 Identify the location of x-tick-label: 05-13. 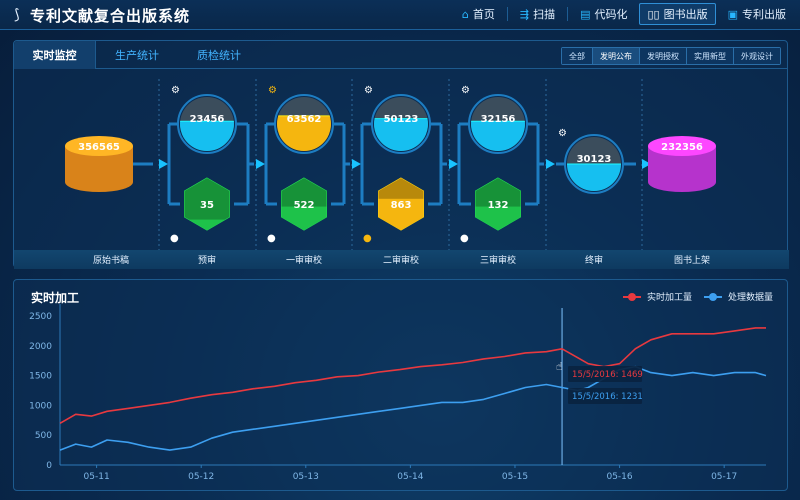
(306, 477).